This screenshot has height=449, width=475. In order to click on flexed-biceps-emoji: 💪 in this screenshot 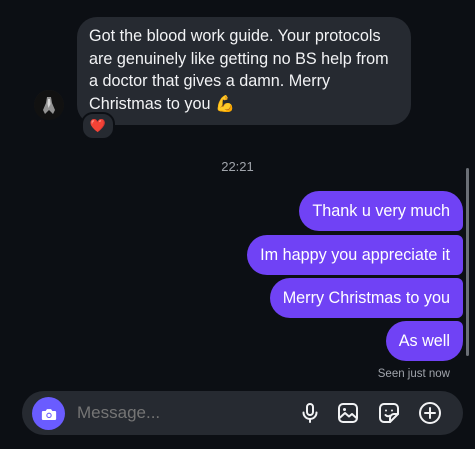, I will do `click(224, 104)`.